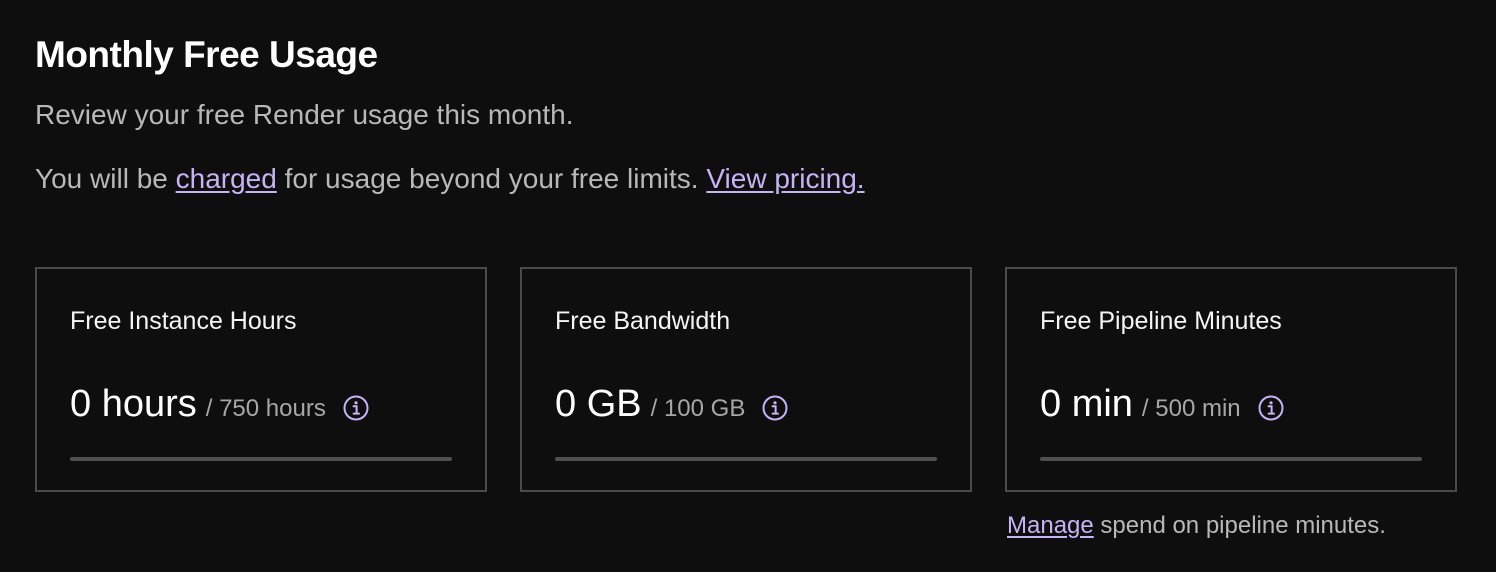 The height and width of the screenshot is (572, 1496). What do you see at coordinates (1161, 321) in the screenshot?
I see `card-label: Free Pipeline Minutes` at bounding box center [1161, 321].